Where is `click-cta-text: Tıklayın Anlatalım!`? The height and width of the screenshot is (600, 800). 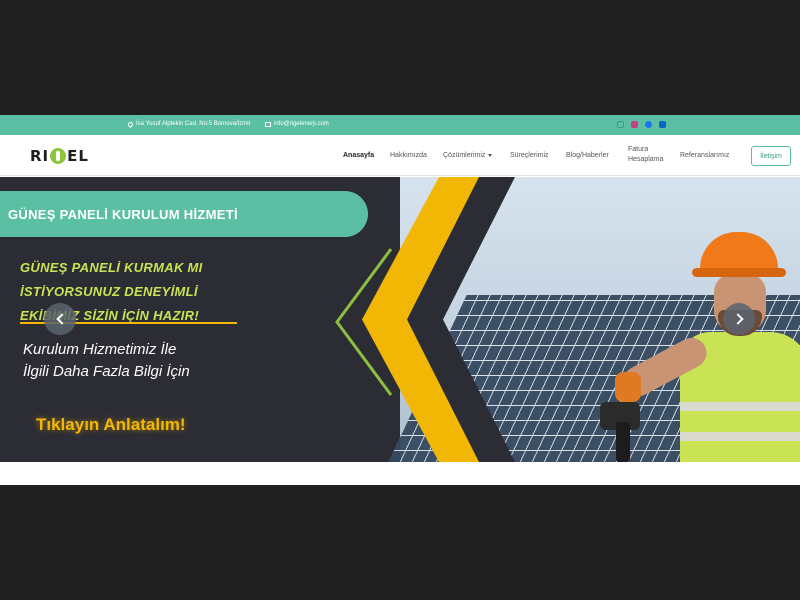
click-cta-text: Tıklayın Anlatalım! is located at coordinates (111, 425).